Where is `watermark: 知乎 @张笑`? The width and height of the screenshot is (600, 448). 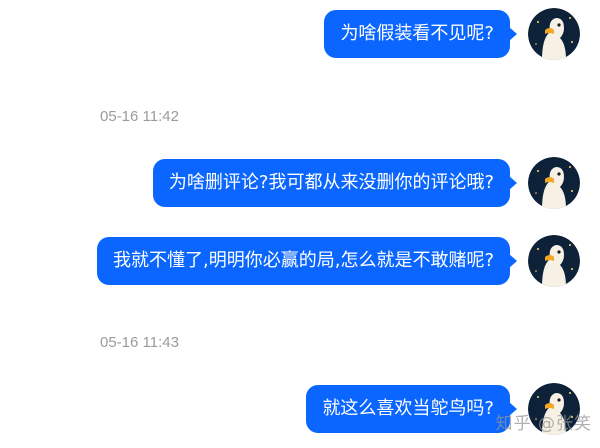
watermark: 知乎 @张笑 is located at coordinates (543, 424).